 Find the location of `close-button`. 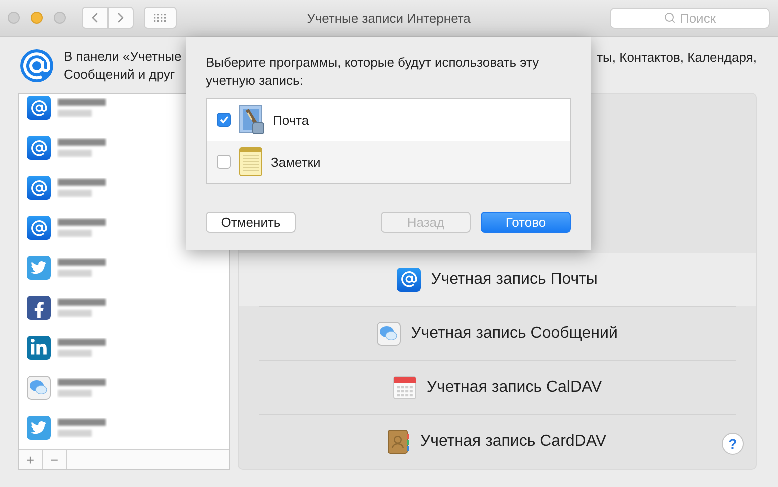

close-button is located at coordinates (14, 18).